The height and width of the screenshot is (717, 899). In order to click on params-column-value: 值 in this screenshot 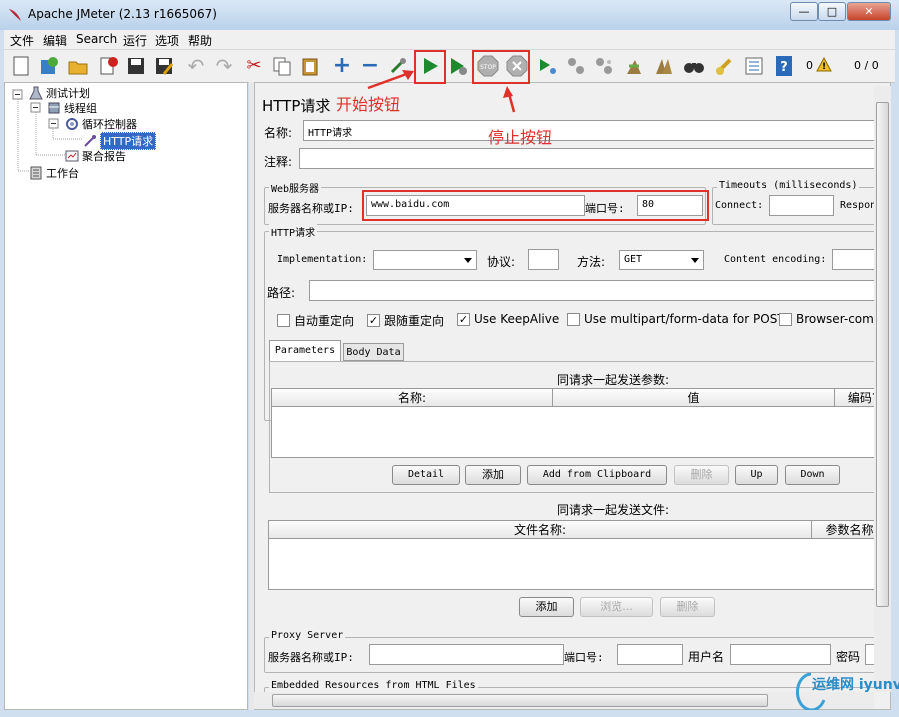, I will do `click(693, 397)`.